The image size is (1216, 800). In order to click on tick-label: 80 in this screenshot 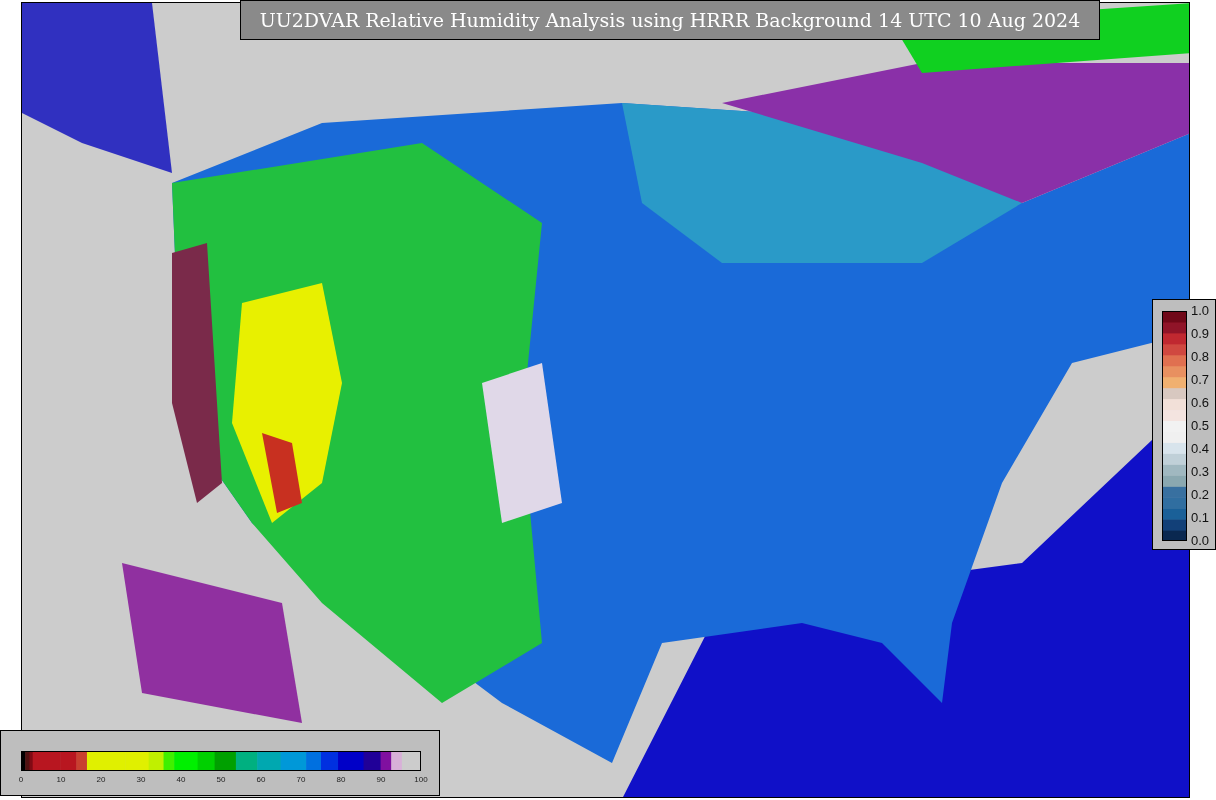, I will do `click(341, 780)`.